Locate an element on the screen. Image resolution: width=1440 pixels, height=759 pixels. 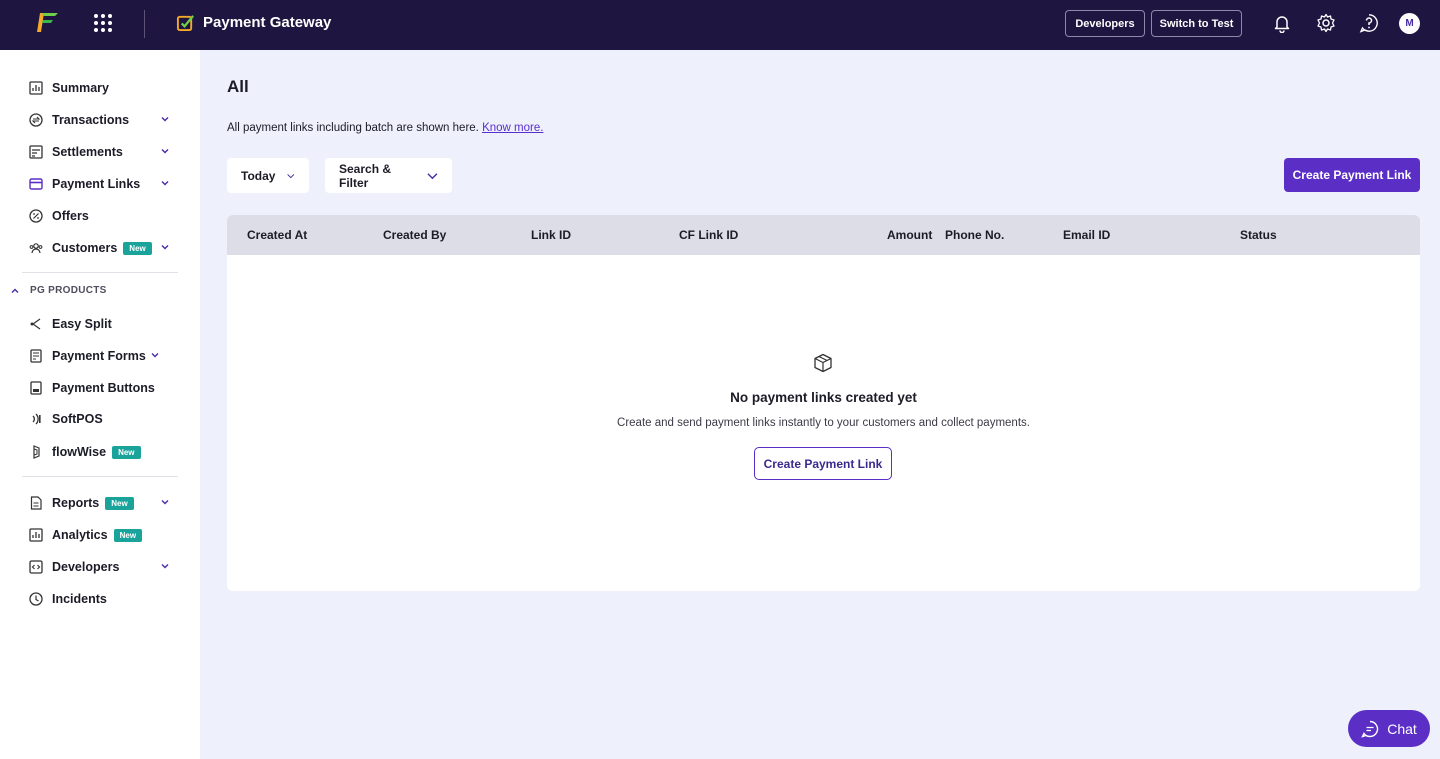
sidebar-item-payment-links: Payment Links is located at coordinates (103, 184).